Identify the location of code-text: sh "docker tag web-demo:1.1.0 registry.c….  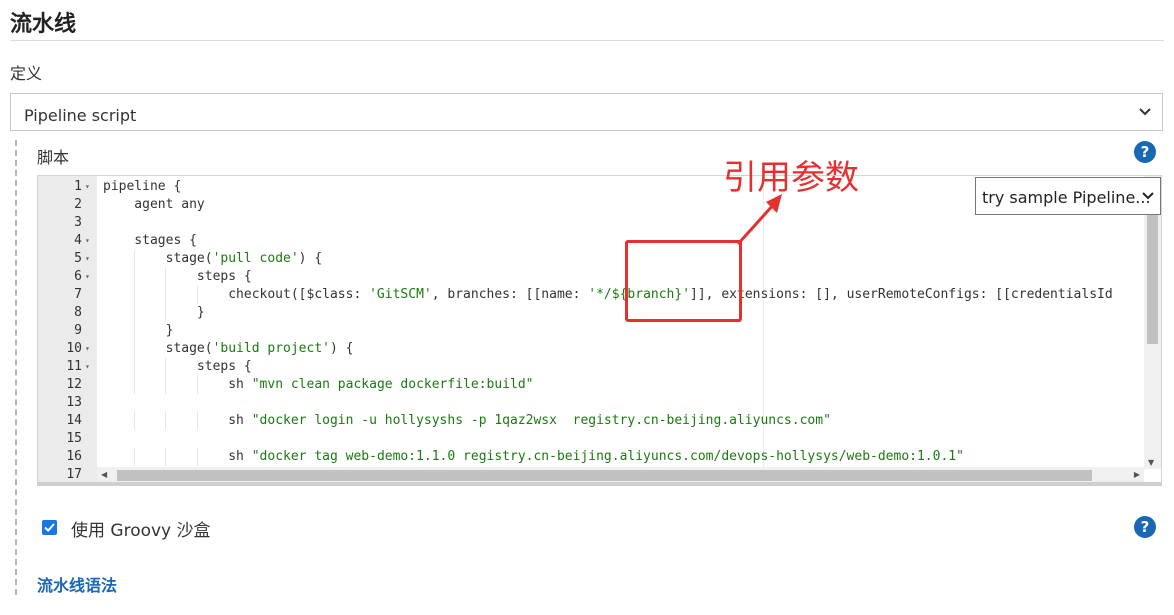
(533, 456).